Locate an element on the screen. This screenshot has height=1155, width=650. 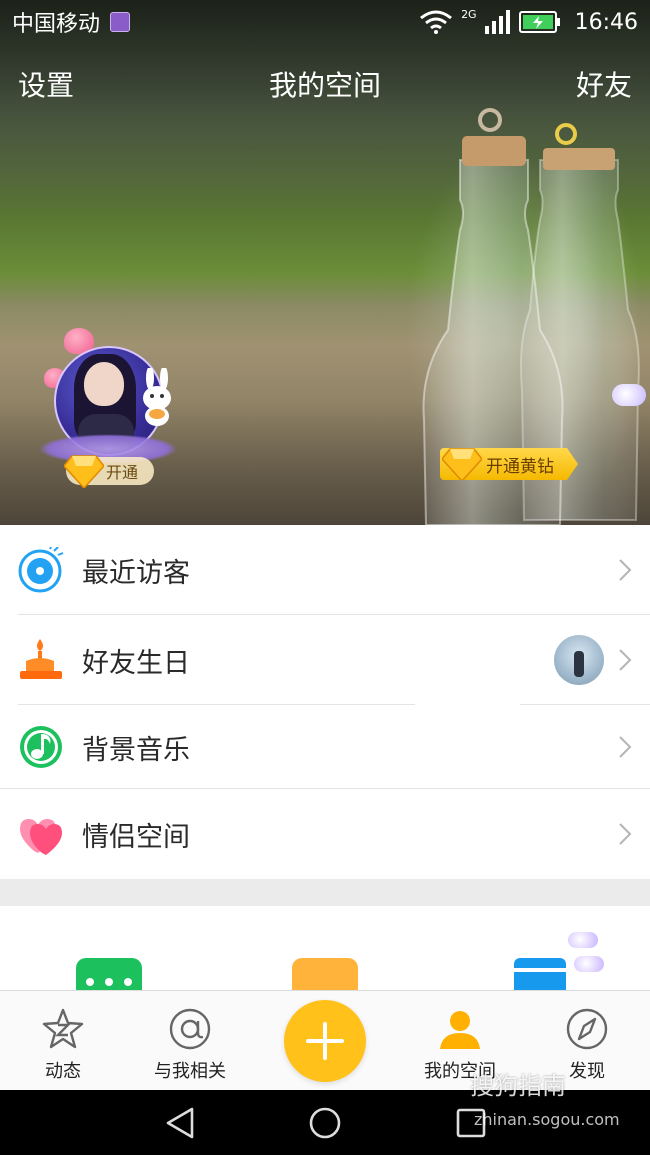
gallery-notification-icon is located at coordinates (120, 22).